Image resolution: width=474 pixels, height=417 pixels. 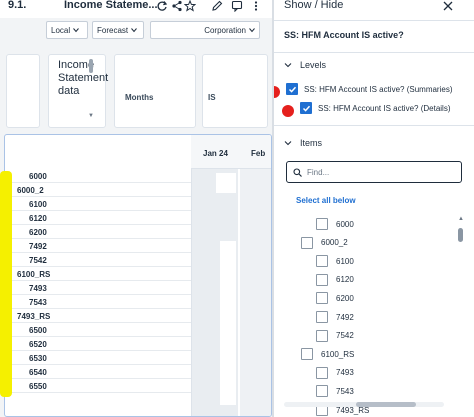 What do you see at coordinates (335, 261) in the screenshot?
I see `list-item: 6100` at bounding box center [335, 261].